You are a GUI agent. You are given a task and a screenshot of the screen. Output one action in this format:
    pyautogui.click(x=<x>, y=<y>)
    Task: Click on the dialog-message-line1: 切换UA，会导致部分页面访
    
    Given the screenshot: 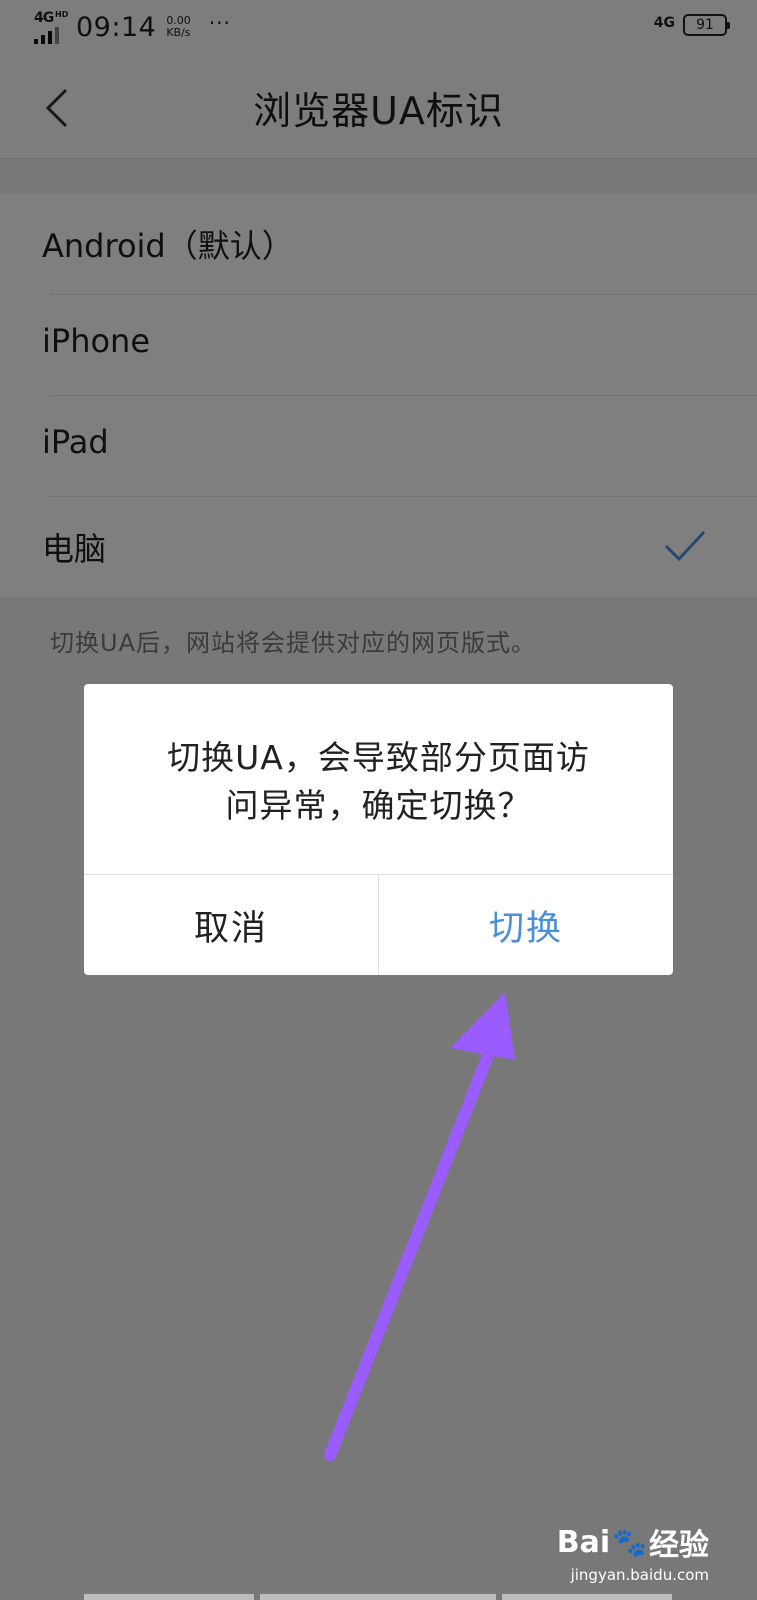 What is the action you would take?
    pyautogui.click(x=378, y=757)
    